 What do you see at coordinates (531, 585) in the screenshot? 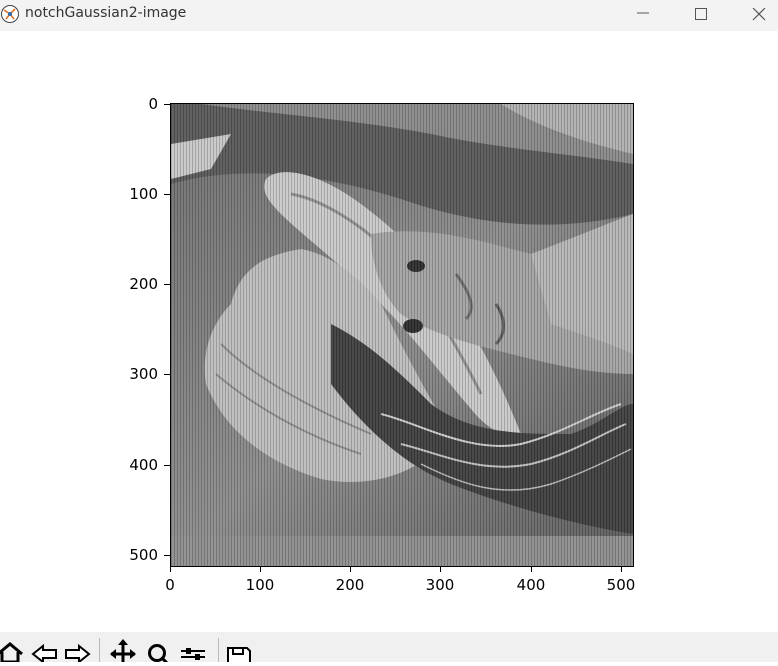
I see `x-tick-label: 400` at bounding box center [531, 585].